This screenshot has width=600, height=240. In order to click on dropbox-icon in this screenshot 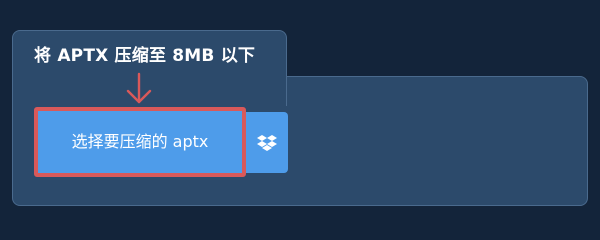, I will do `click(267, 142)`.